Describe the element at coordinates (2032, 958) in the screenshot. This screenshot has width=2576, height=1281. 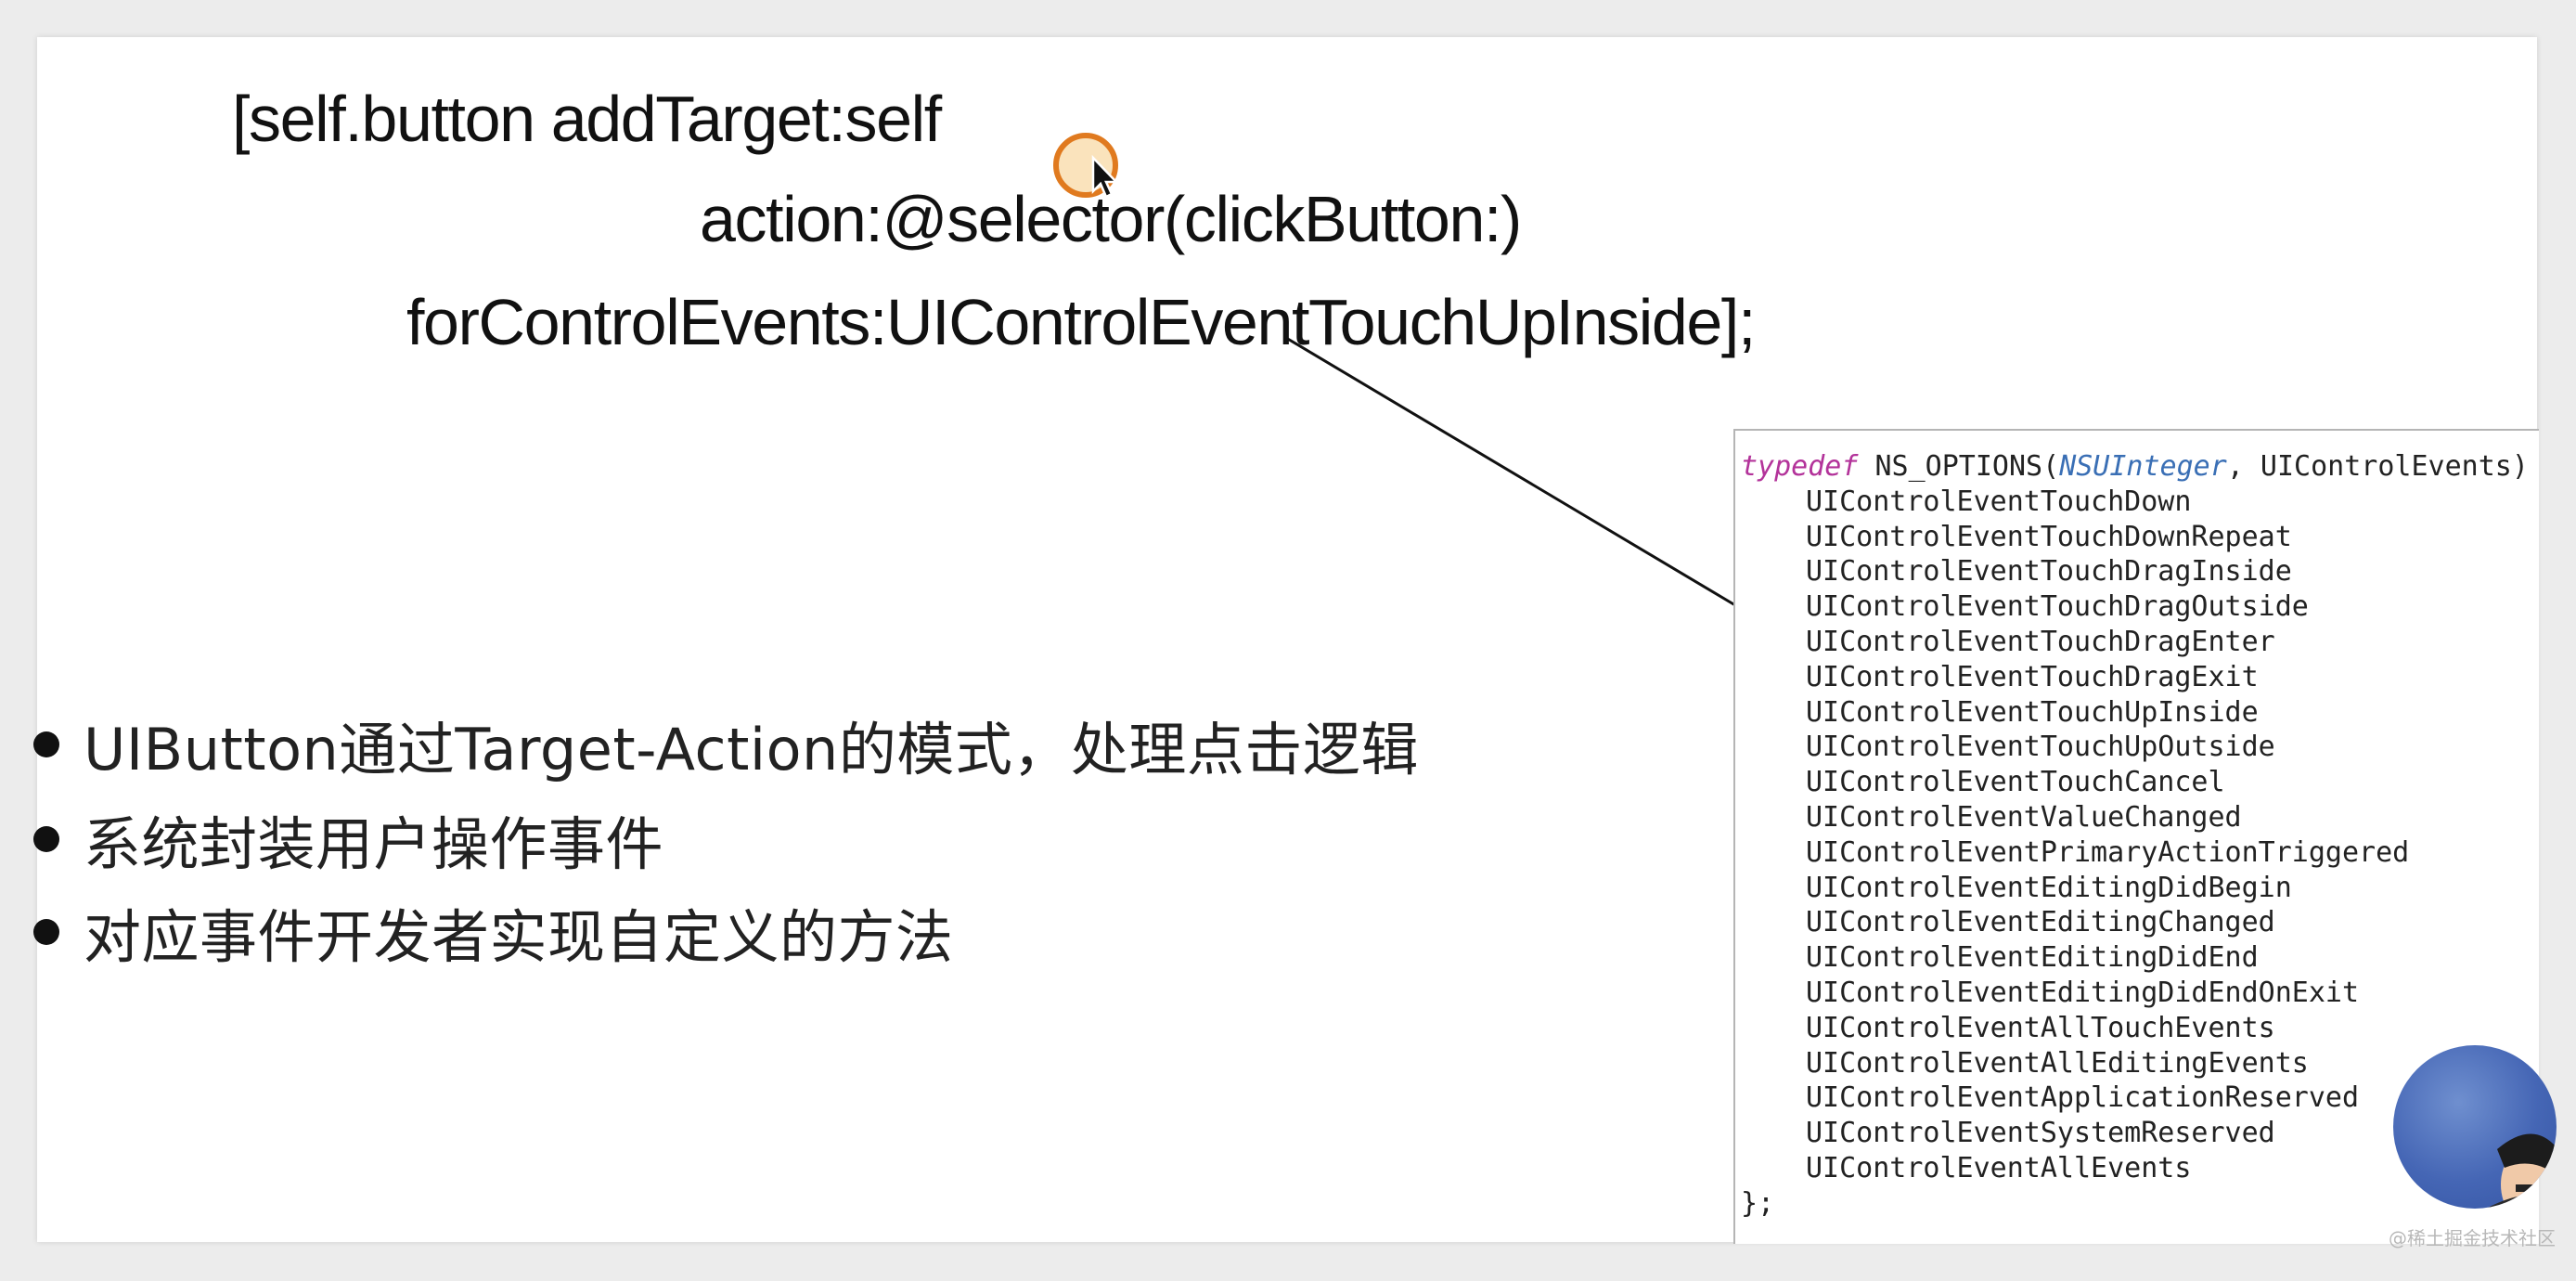
I see `enum-item: UIControlEventEditingDidEnd` at that location.